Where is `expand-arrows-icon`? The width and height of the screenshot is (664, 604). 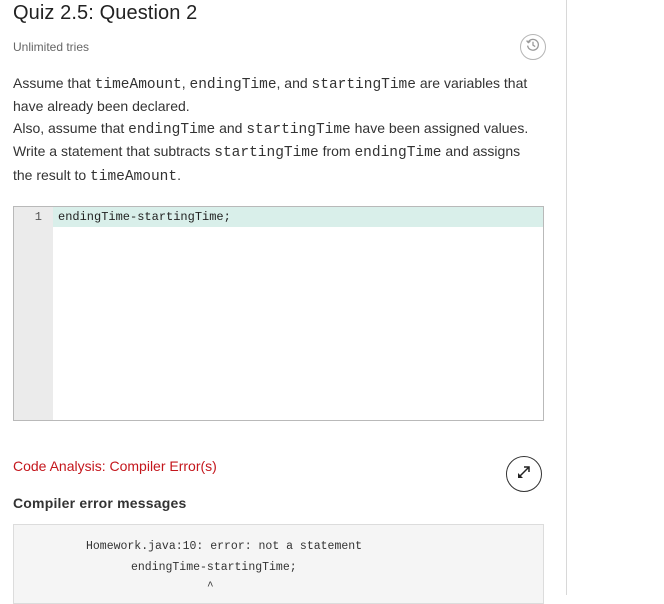 expand-arrows-icon is located at coordinates (524, 474).